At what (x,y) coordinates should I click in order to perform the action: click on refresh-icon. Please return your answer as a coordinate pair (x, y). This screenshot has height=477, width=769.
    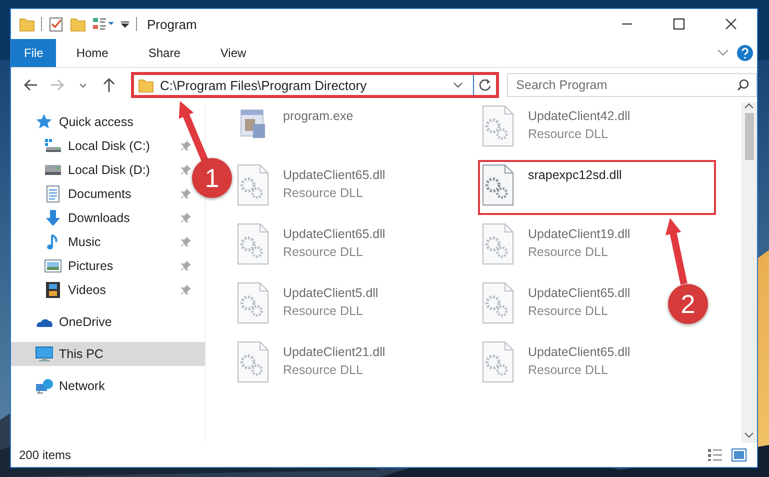
    Looking at the image, I should click on (485, 85).